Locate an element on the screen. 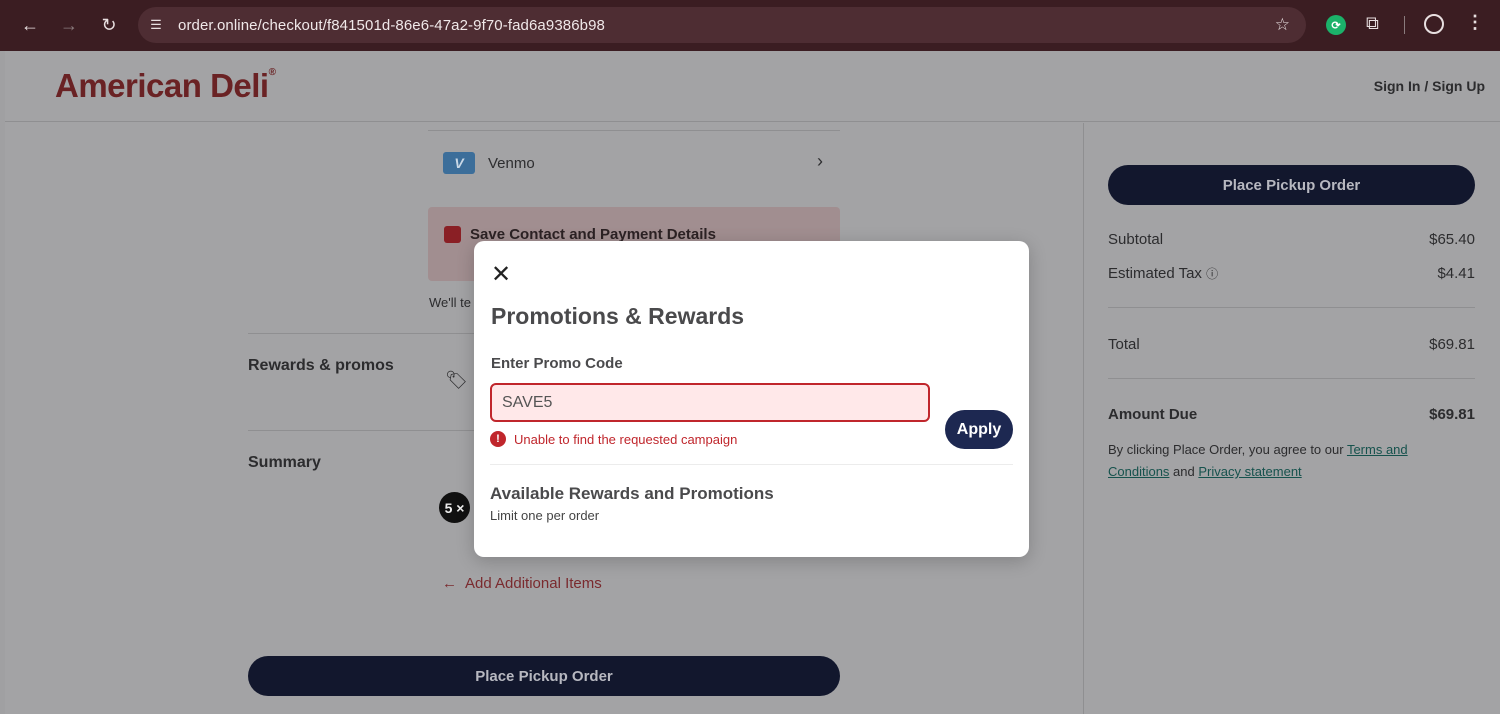 This screenshot has height=714, width=1500. subtotal-value: $65.40 is located at coordinates (1452, 239).